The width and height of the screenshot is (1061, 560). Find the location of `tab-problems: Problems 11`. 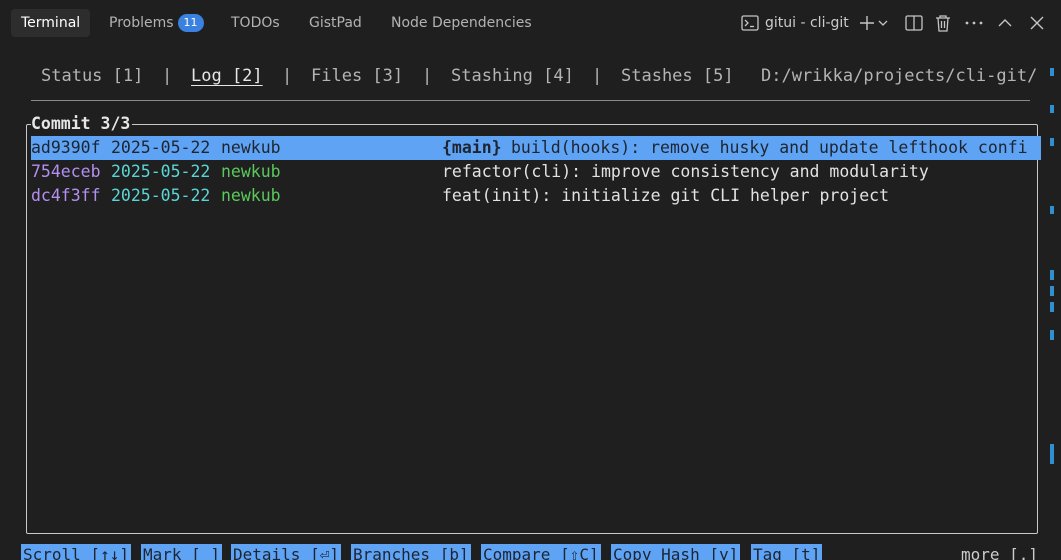

tab-problems: Problems 11 is located at coordinates (156, 23).